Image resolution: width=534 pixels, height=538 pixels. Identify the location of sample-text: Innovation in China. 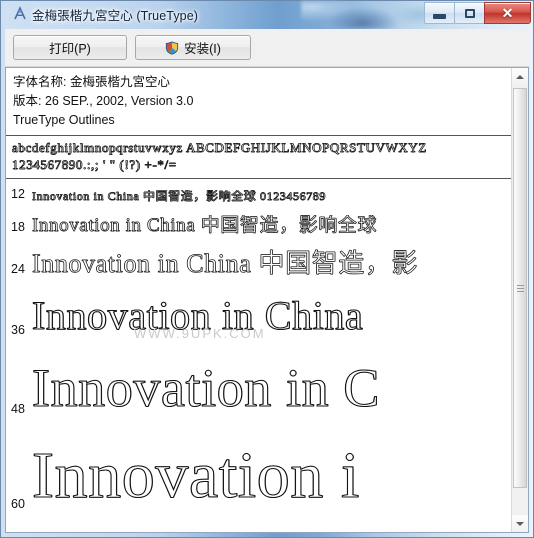
(198, 316).